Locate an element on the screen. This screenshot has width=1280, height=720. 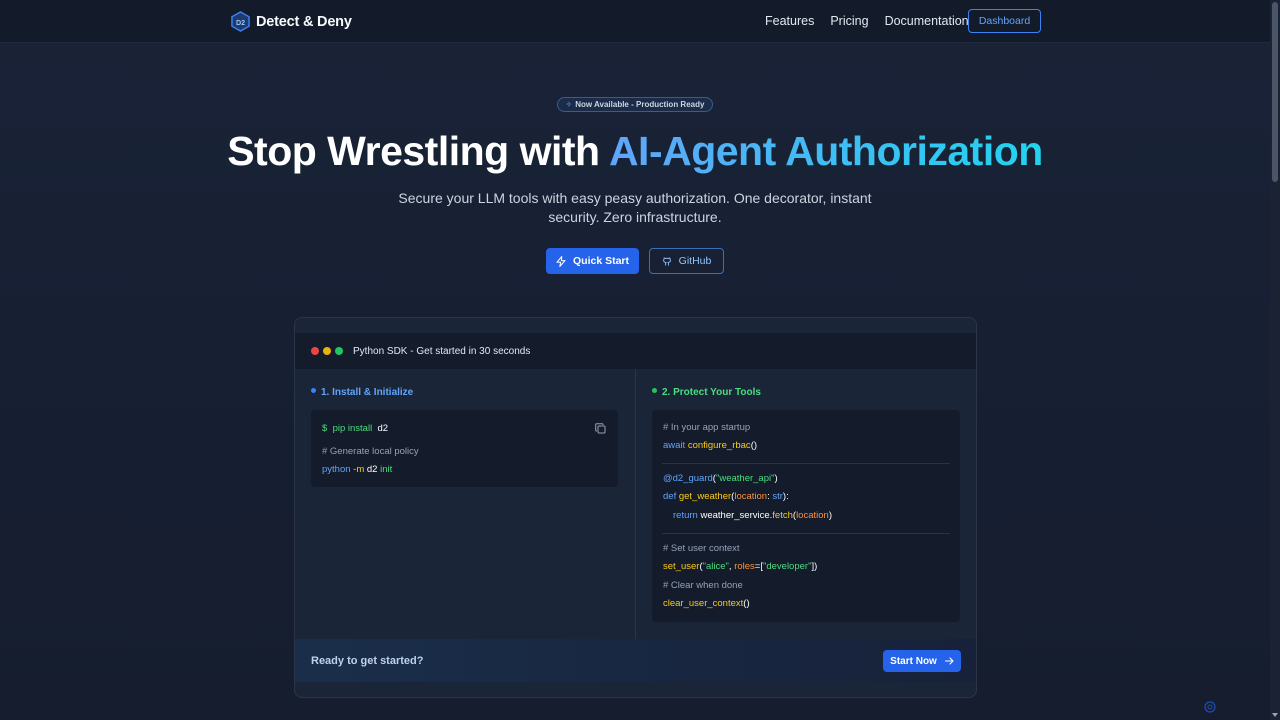
github-button: GitHub is located at coordinates (686, 261).